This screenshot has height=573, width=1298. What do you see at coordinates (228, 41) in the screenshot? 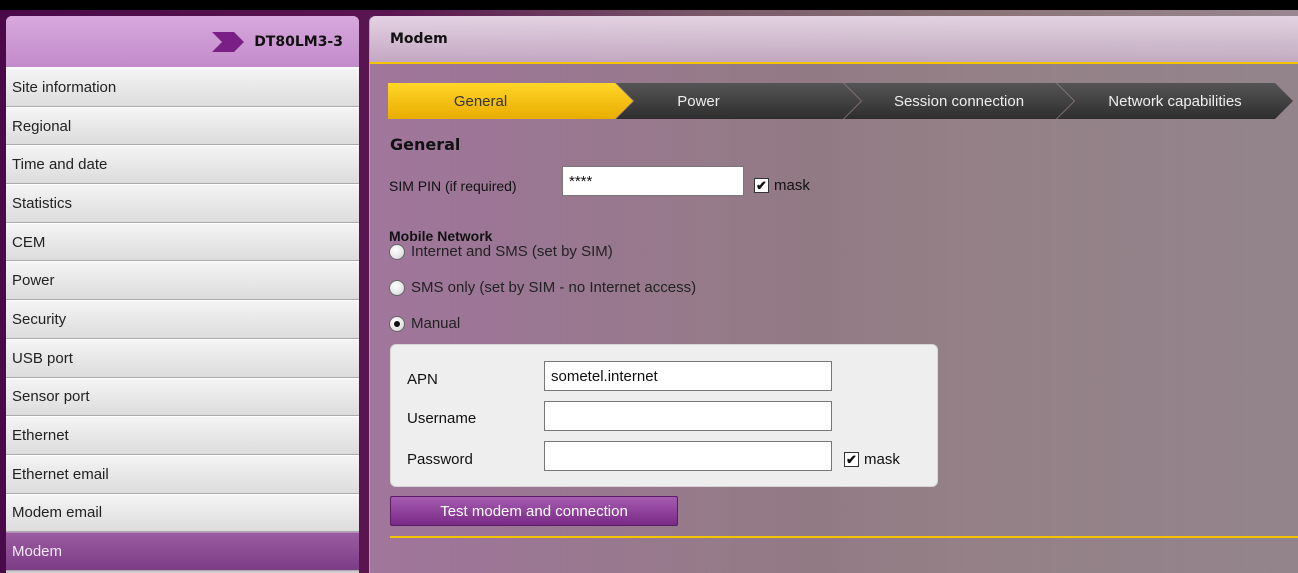
I see `chevron-logo-icon` at bounding box center [228, 41].